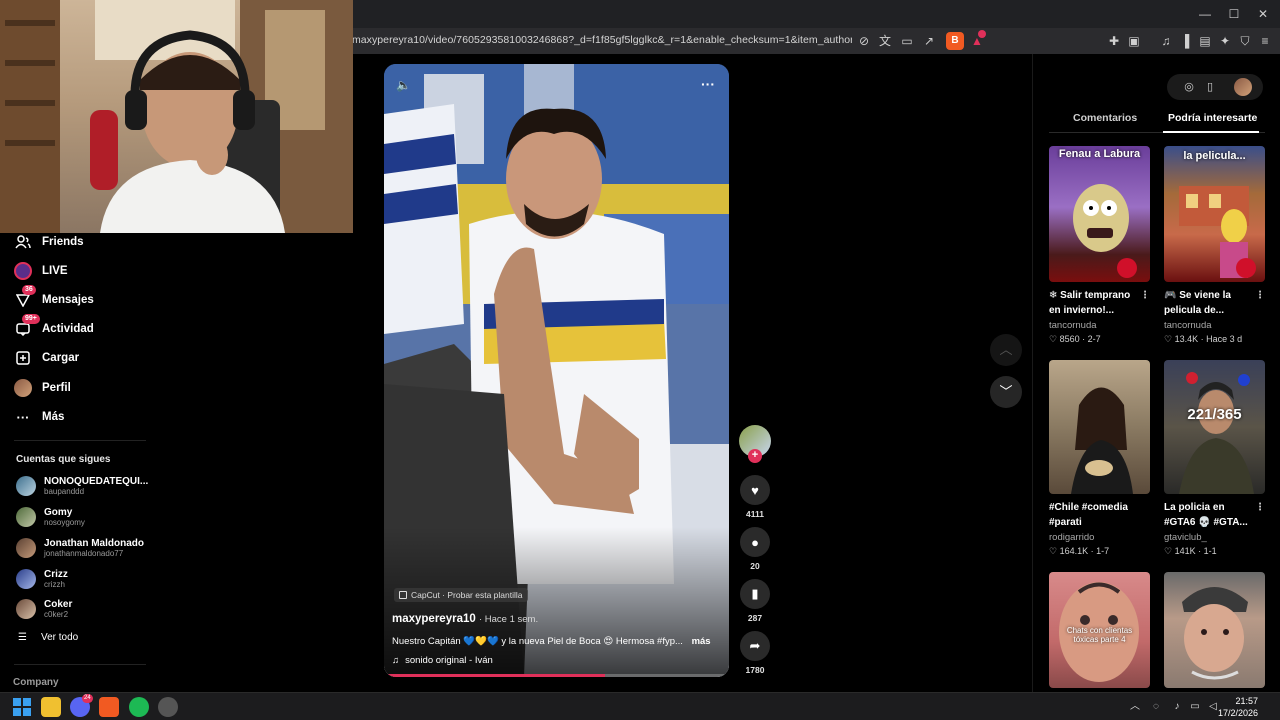  Describe the element at coordinates (80, 548) in the screenshot. I see `account-item: Jonathan Maldonado jonathanmaldonado77` at that location.